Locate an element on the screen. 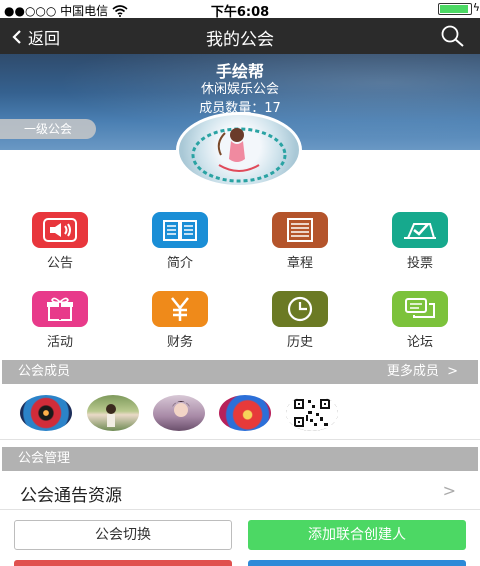  yen-icon is located at coordinates (180, 309).